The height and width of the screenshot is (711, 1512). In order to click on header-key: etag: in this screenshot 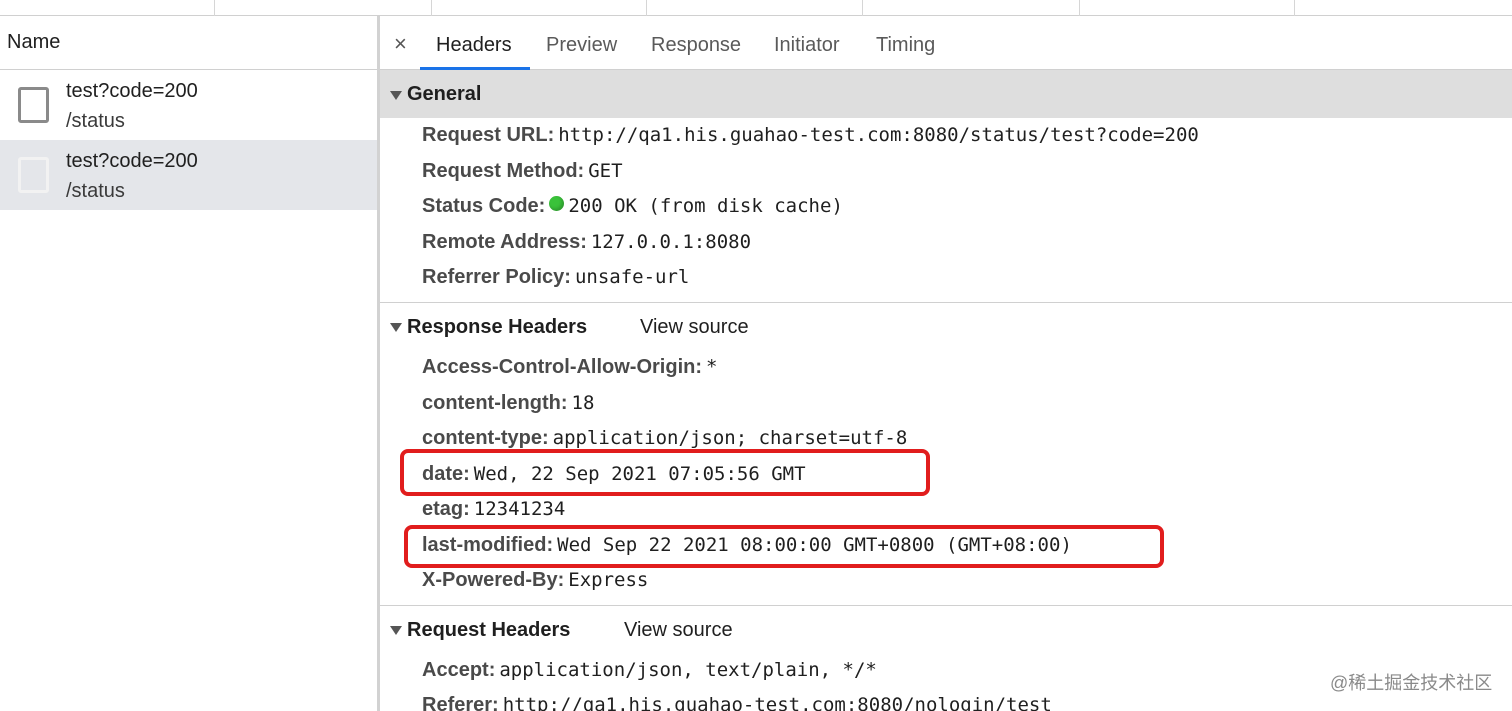, I will do `click(446, 509)`.